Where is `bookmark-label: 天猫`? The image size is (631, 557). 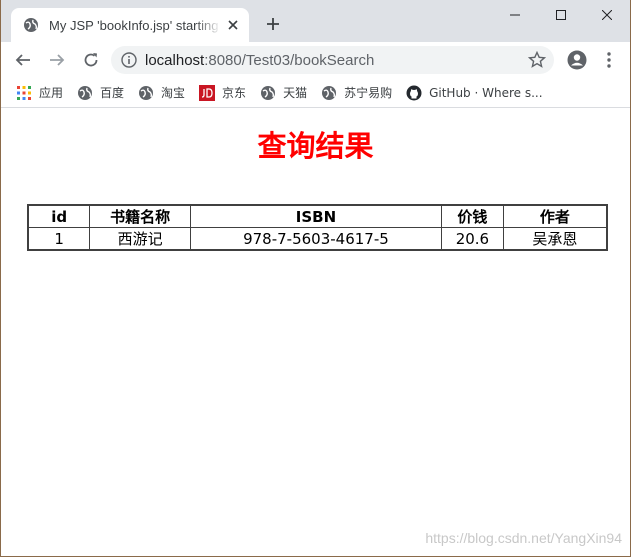 bookmark-label: 天猫 is located at coordinates (295, 93).